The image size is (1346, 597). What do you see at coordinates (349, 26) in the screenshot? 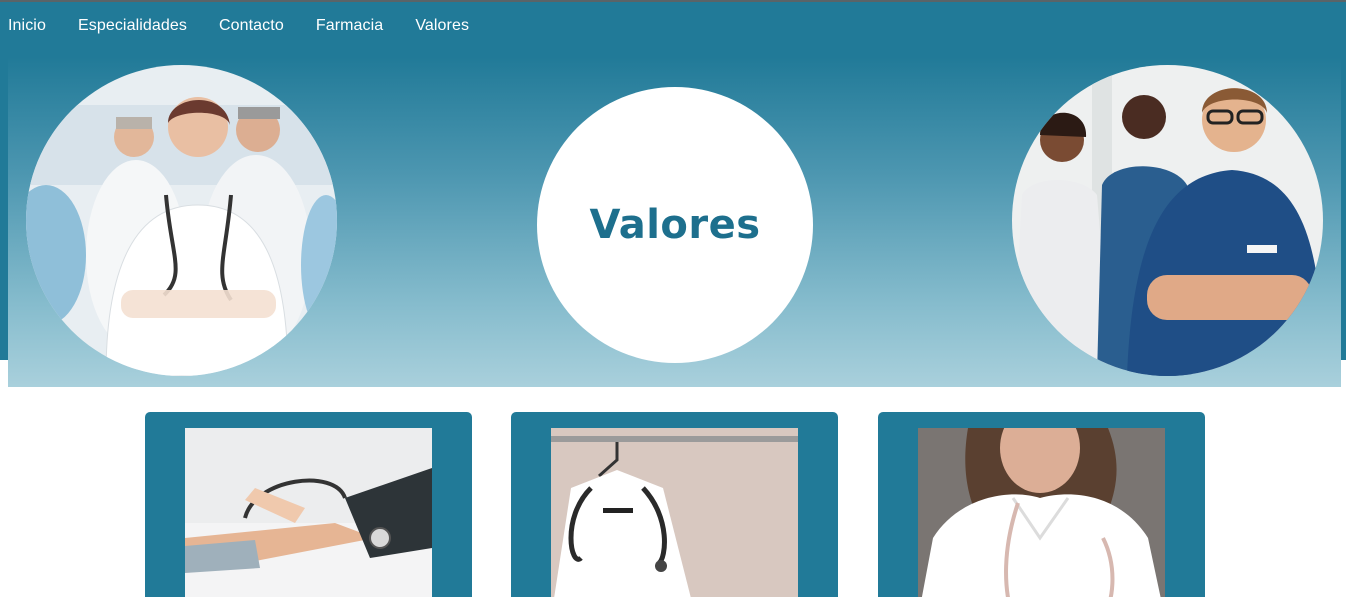
I see `nav-item-farmacia: Farmacia` at bounding box center [349, 26].